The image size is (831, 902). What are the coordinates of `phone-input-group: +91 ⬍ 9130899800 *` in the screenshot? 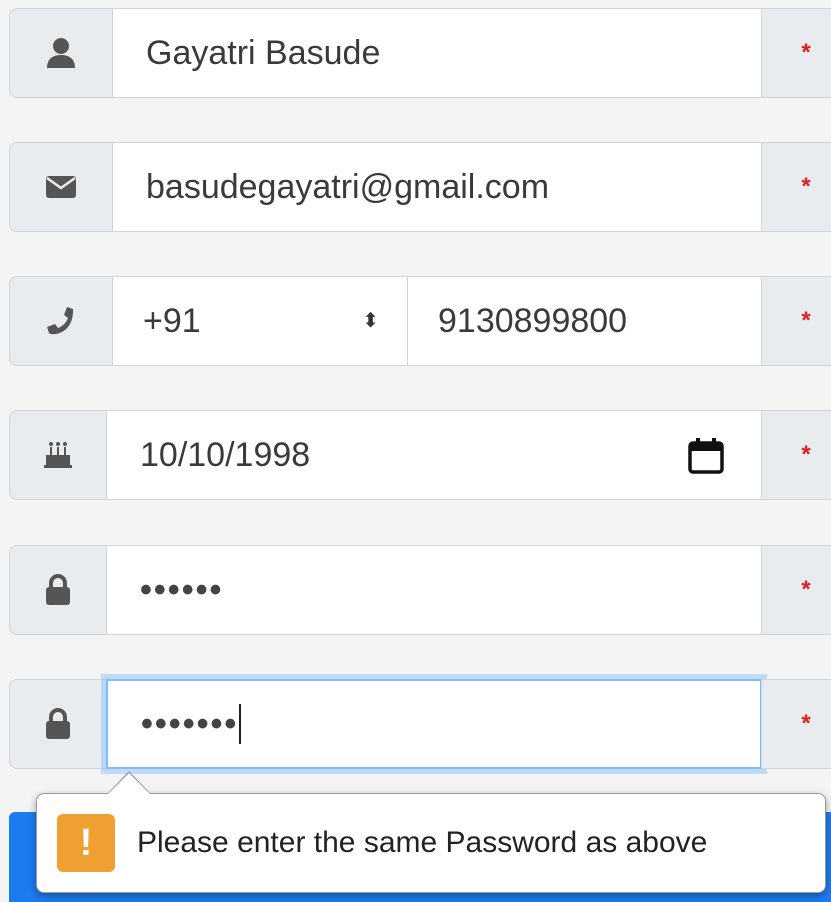 It's located at (420, 322).